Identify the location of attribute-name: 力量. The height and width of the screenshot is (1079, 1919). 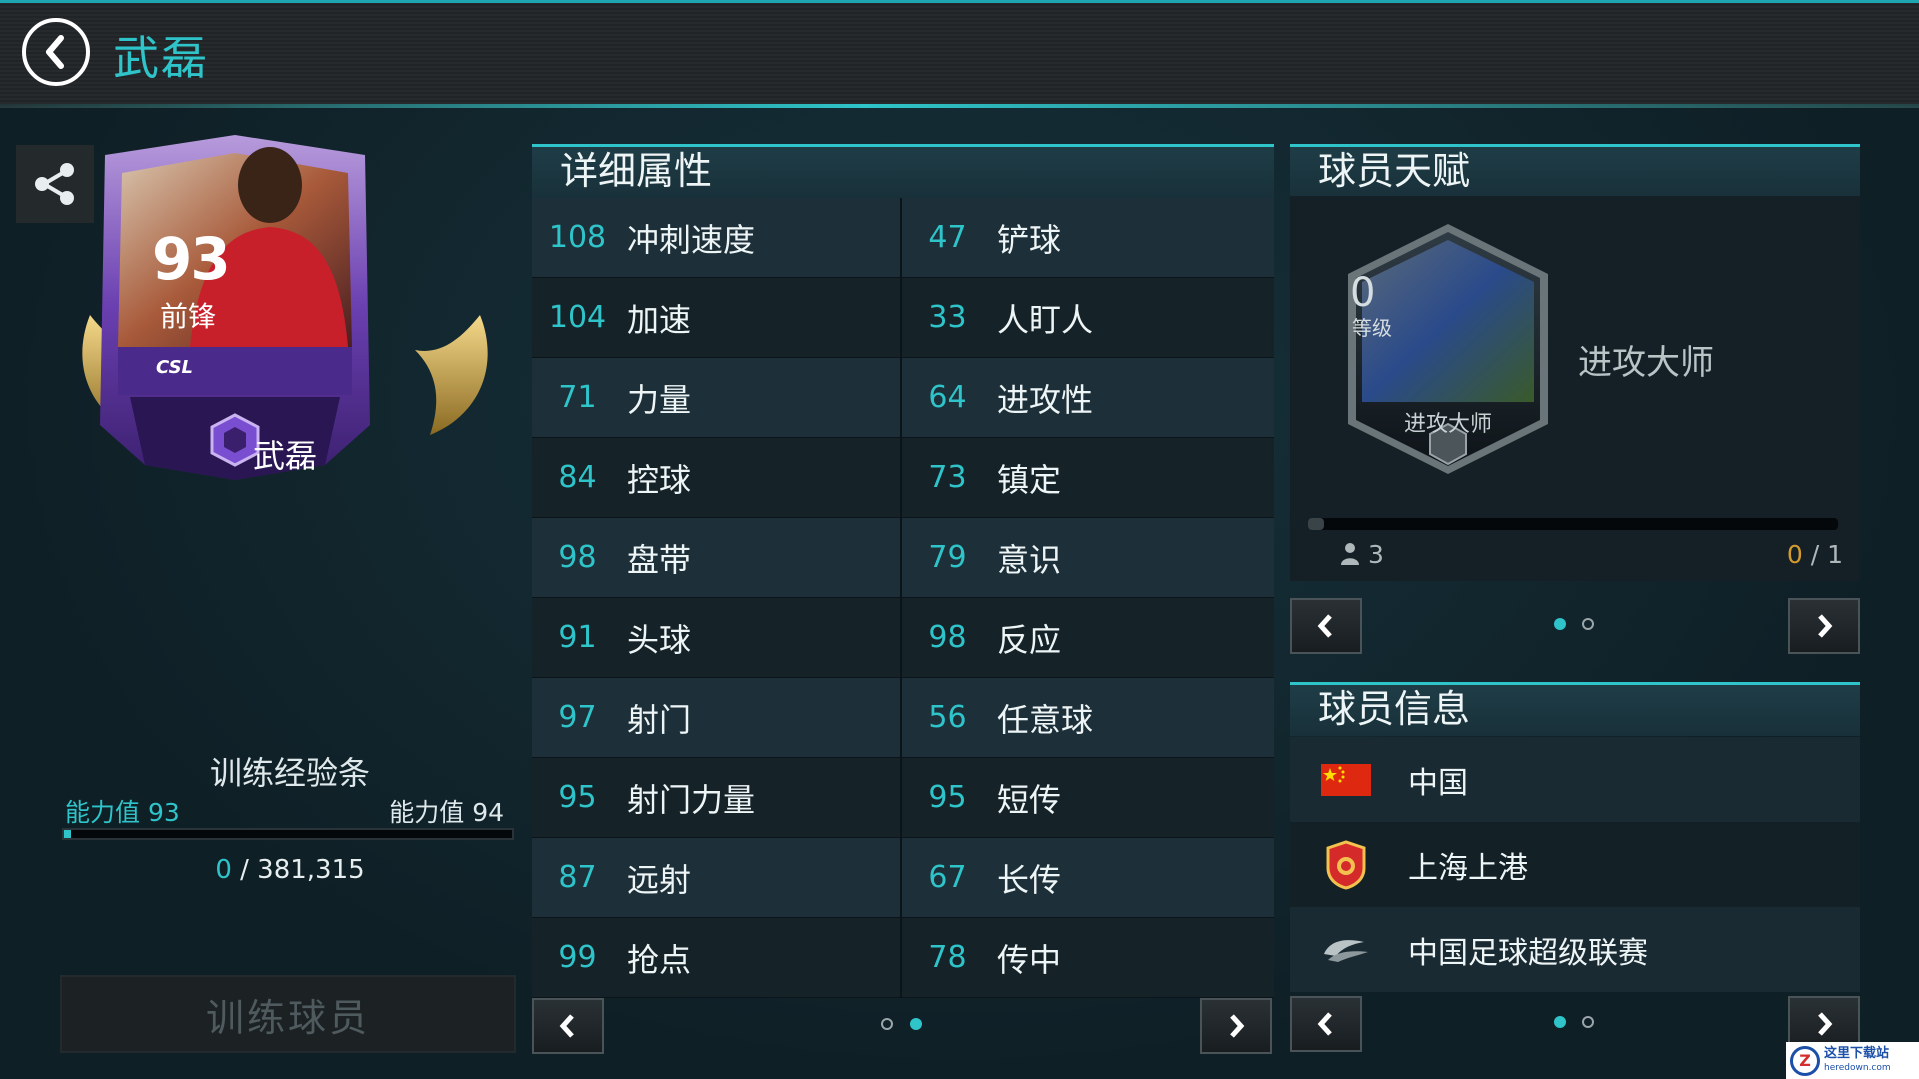
(659, 399).